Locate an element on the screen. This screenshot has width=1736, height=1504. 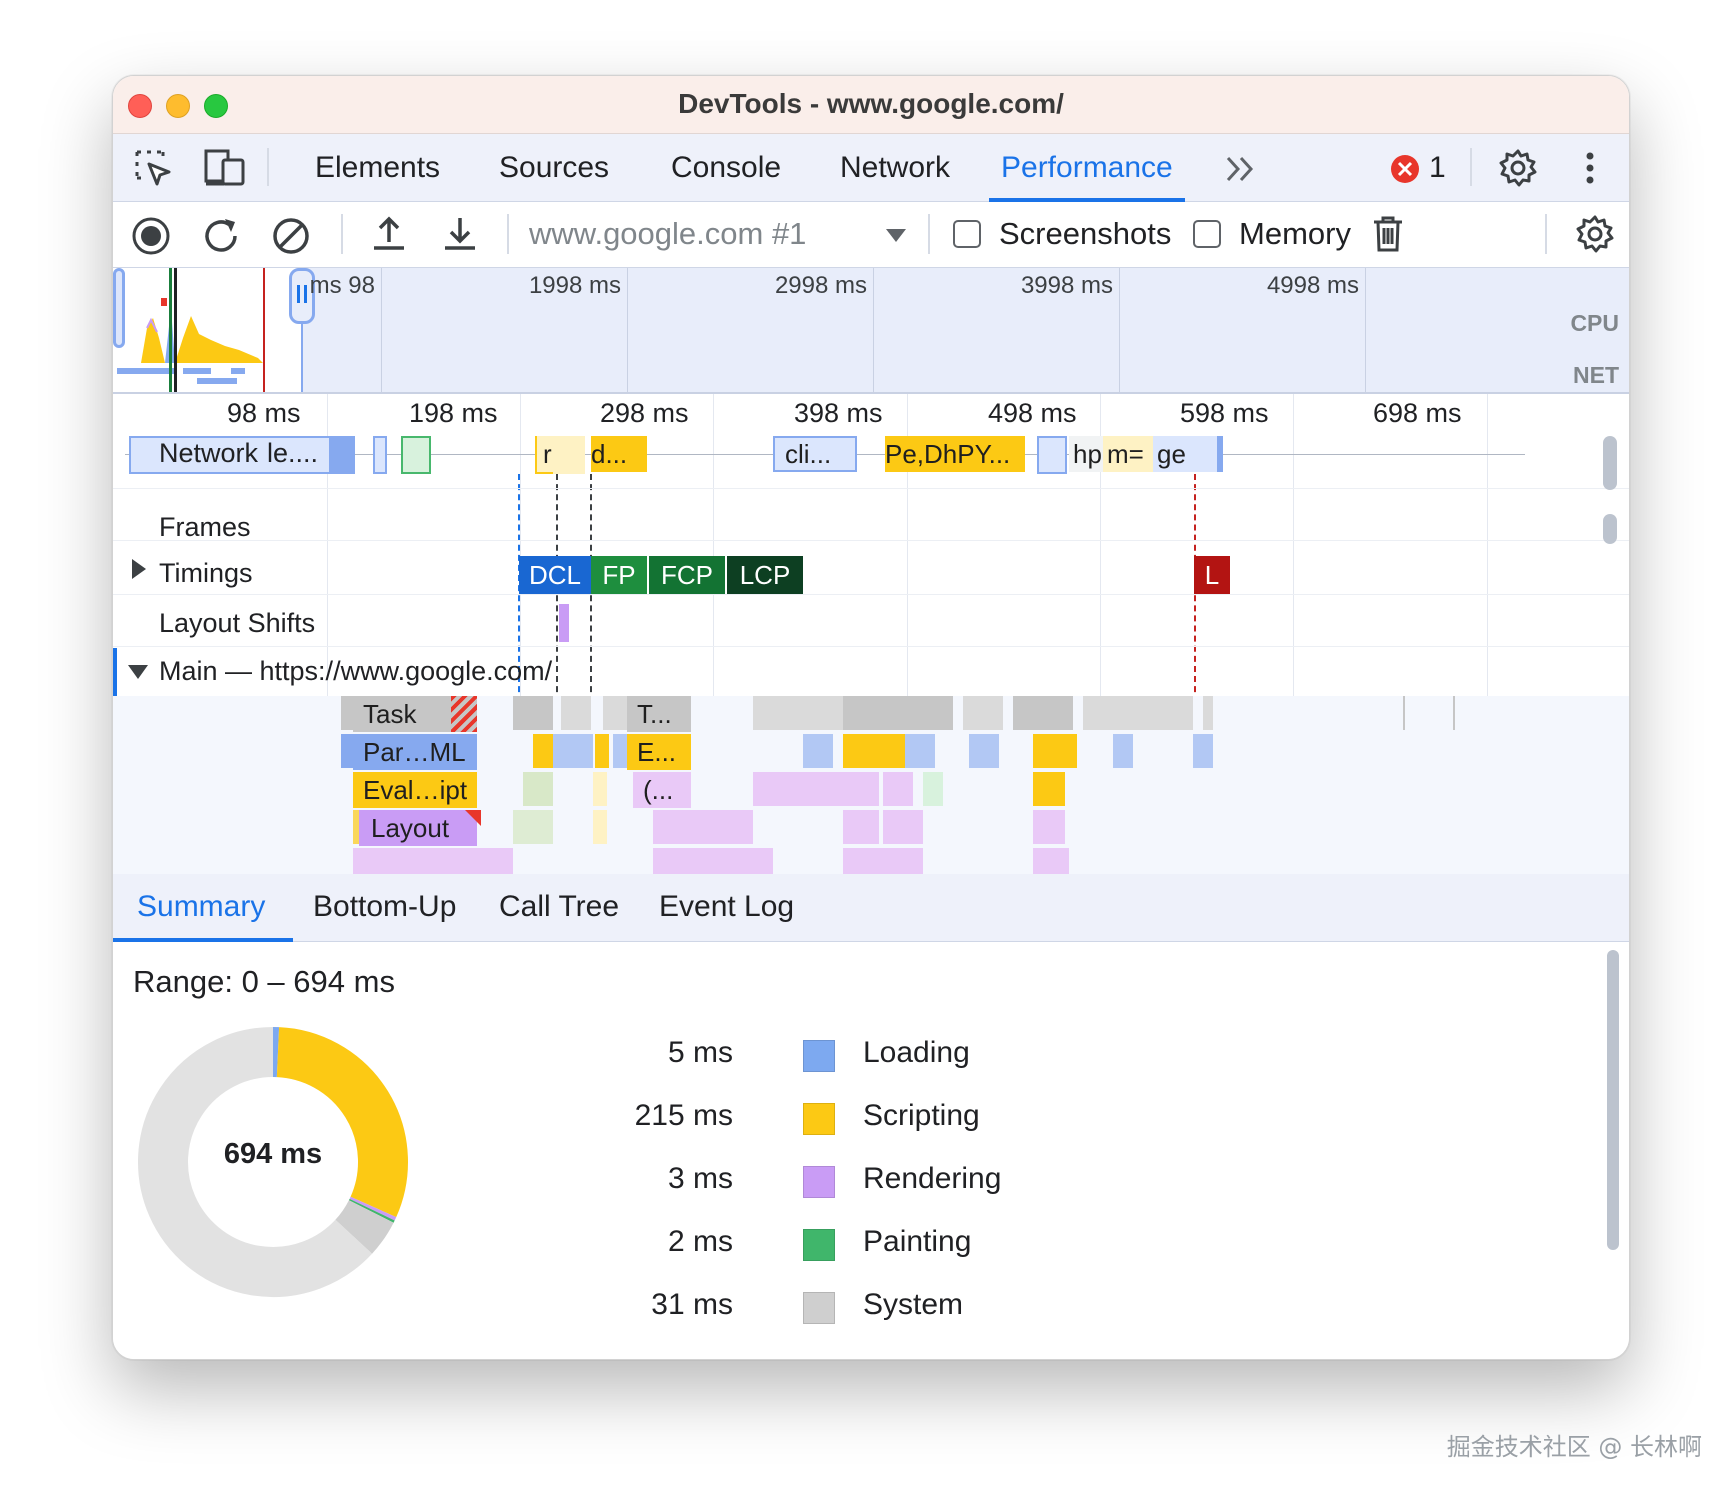
donut-slice-rendering is located at coordinates (373, 1208).